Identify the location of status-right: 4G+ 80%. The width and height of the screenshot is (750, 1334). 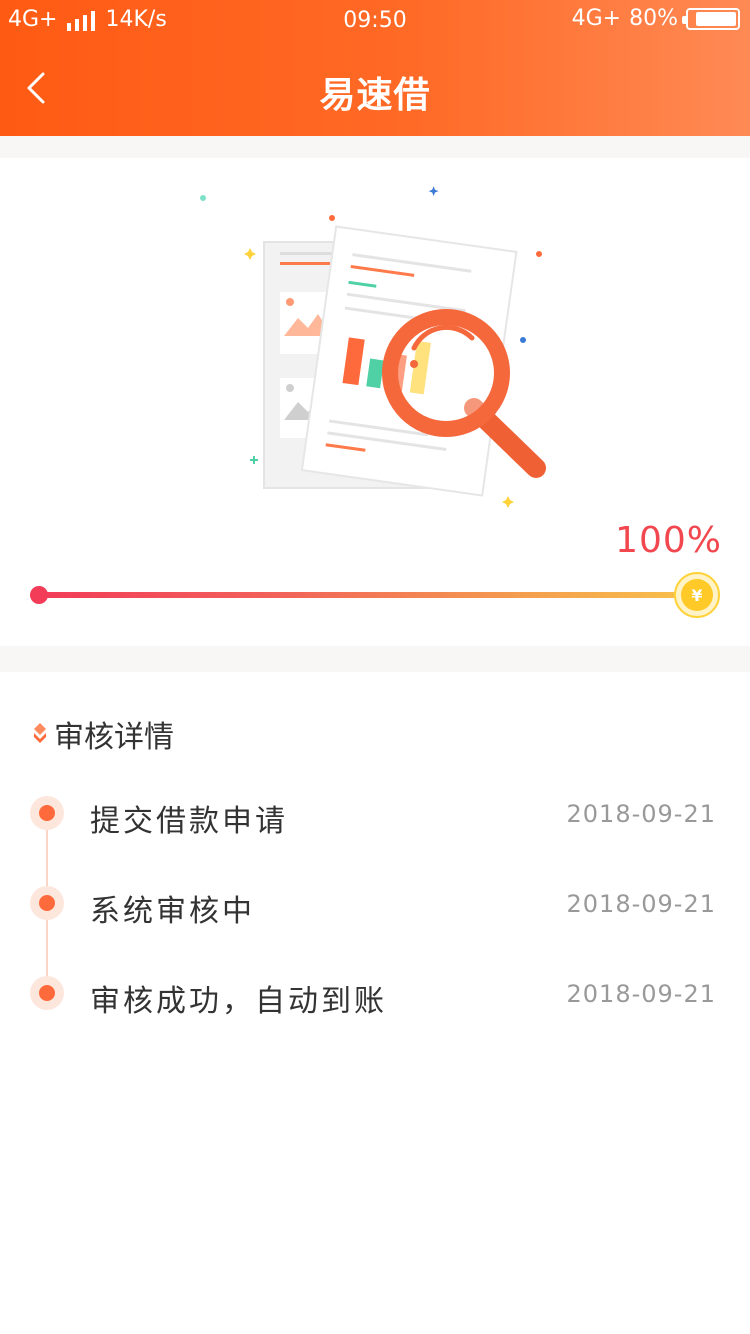
(656, 18).